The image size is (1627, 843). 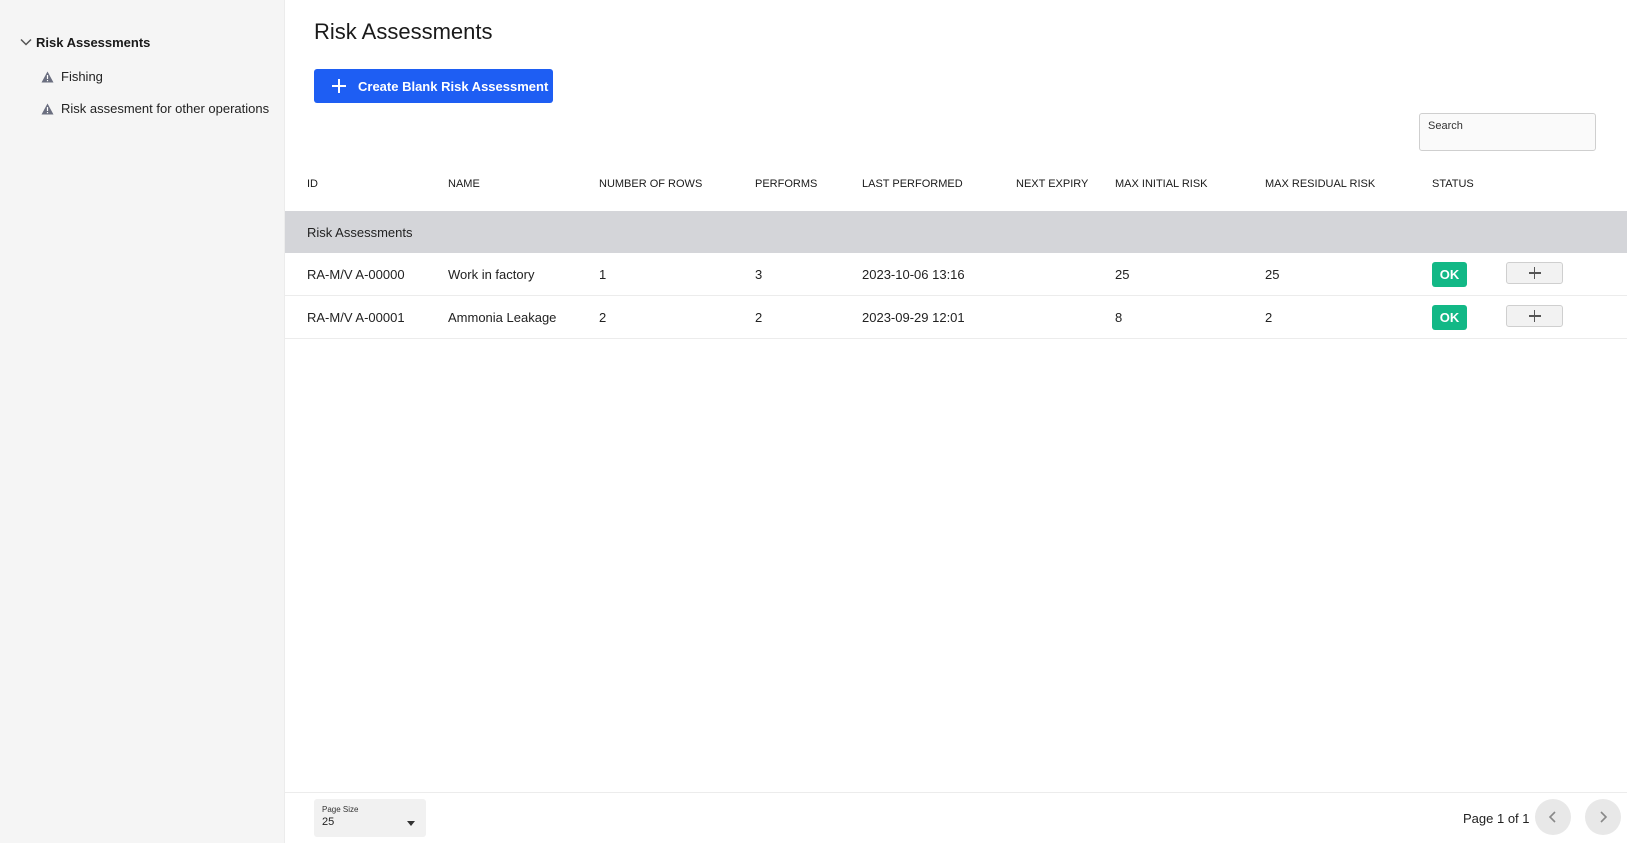 I want to click on column-header-max-initial-risk: MAX INITIAL RISK, so click(x=1161, y=184).